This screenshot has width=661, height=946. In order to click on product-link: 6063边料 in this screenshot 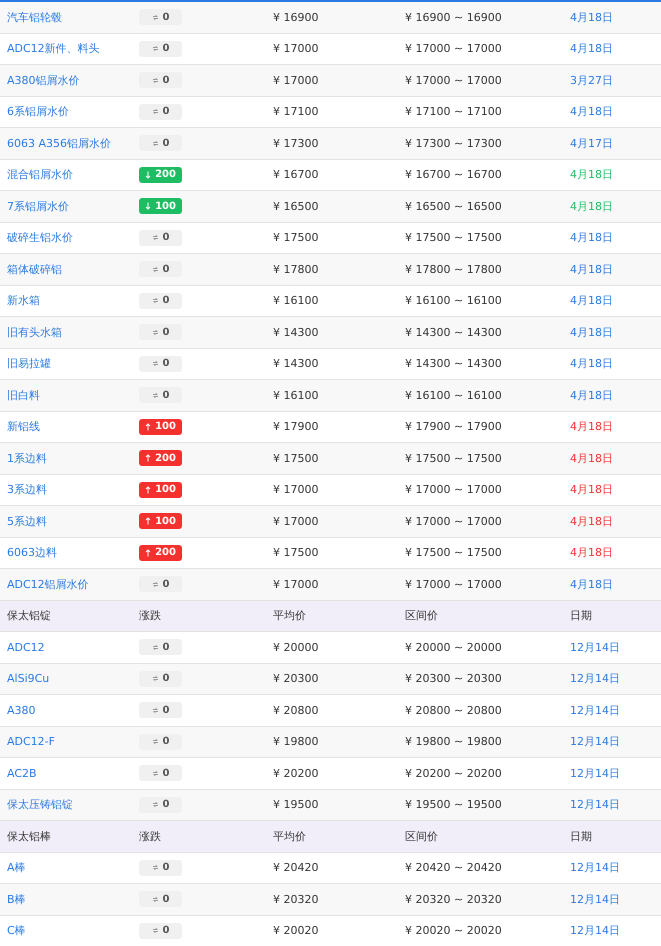, I will do `click(69, 552)`.